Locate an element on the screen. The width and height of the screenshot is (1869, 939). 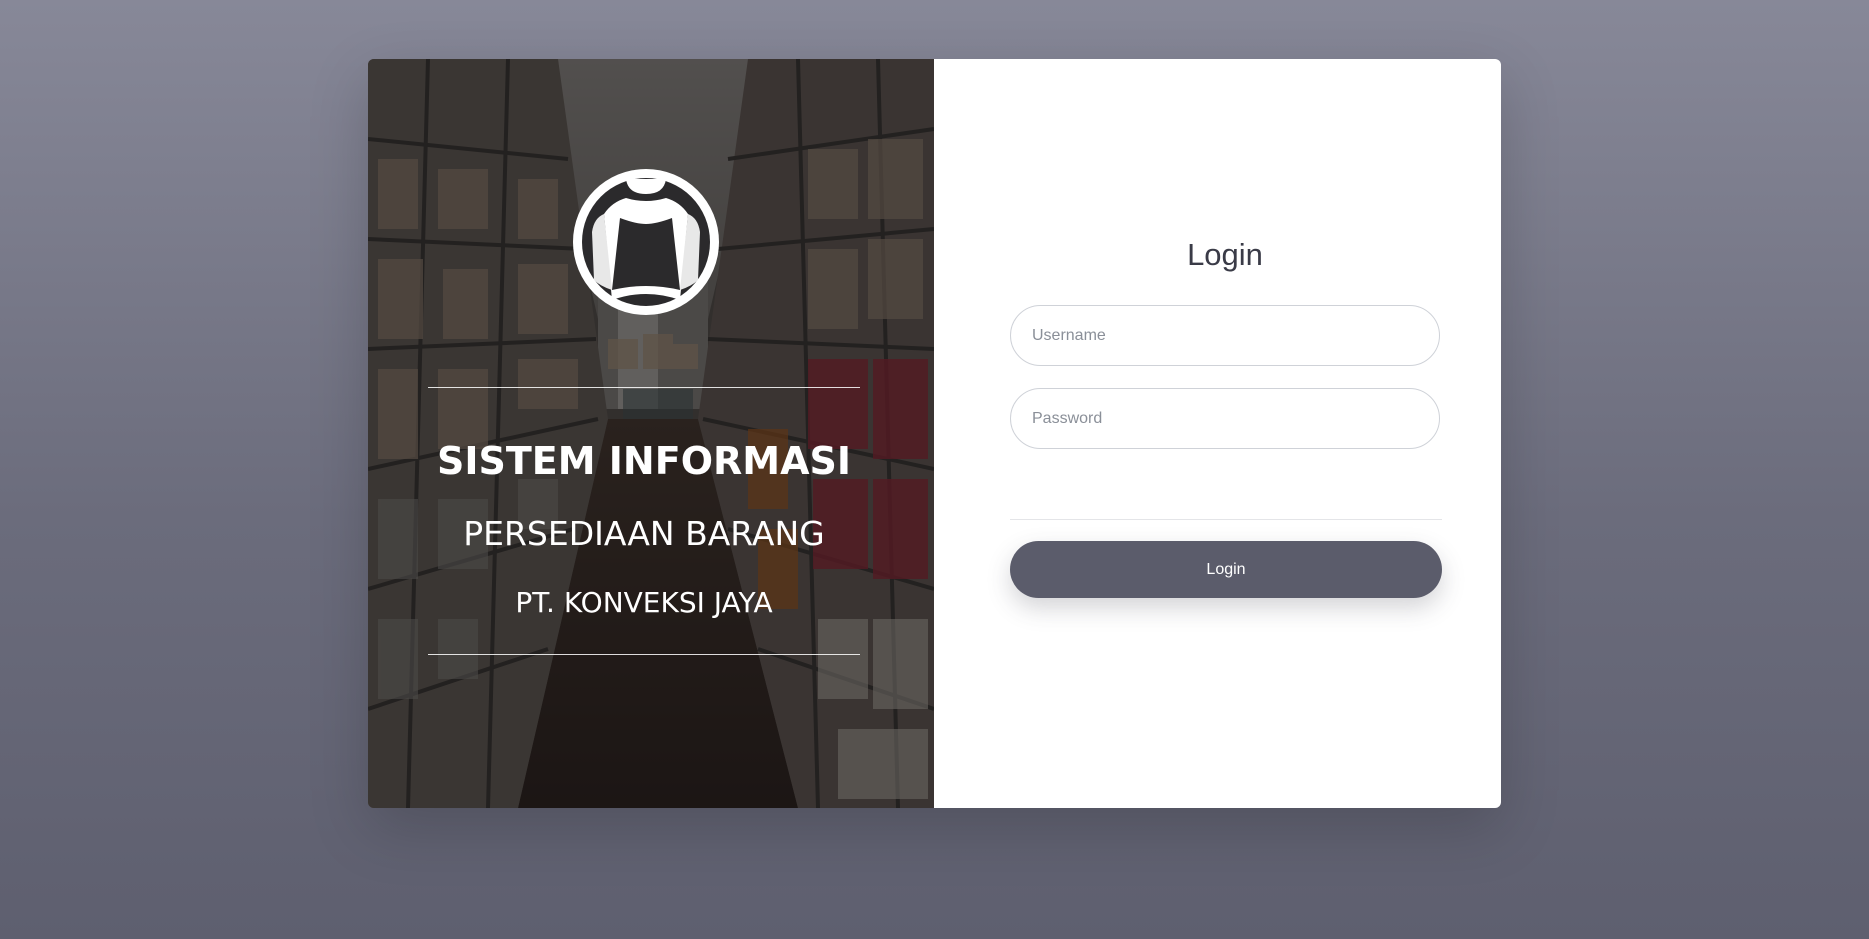
form-divider is located at coordinates (1226, 519).